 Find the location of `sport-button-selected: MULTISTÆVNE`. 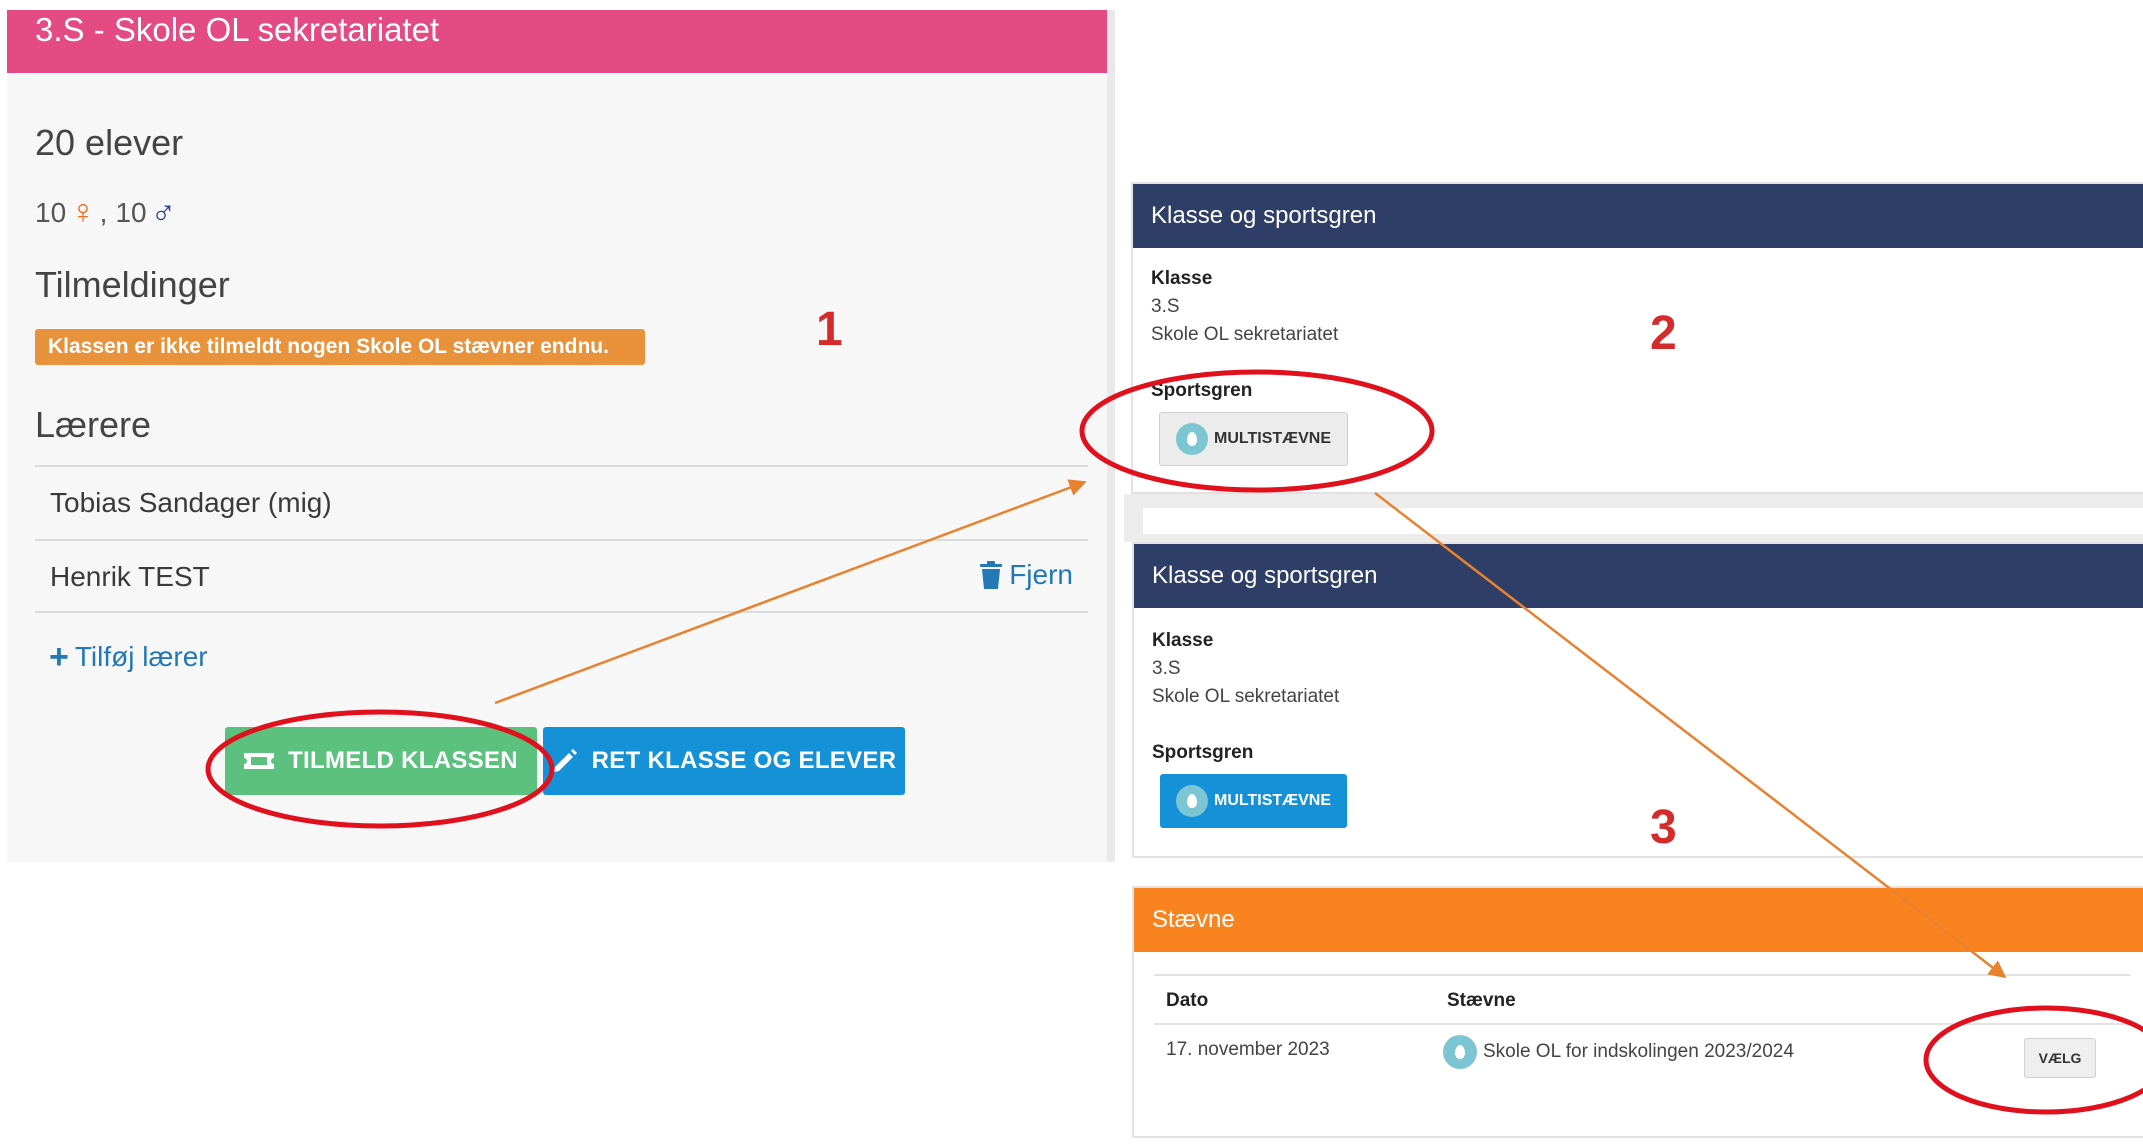

sport-button-selected: MULTISTÆVNE is located at coordinates (1254, 801).